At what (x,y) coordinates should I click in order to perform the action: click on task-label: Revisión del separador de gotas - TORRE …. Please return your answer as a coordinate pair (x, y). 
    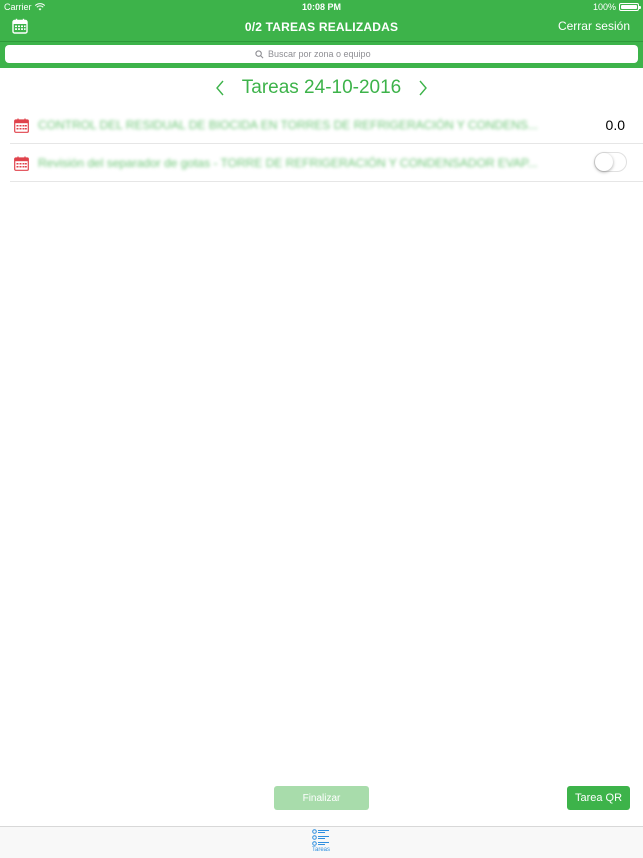
    Looking at the image, I should click on (288, 163).